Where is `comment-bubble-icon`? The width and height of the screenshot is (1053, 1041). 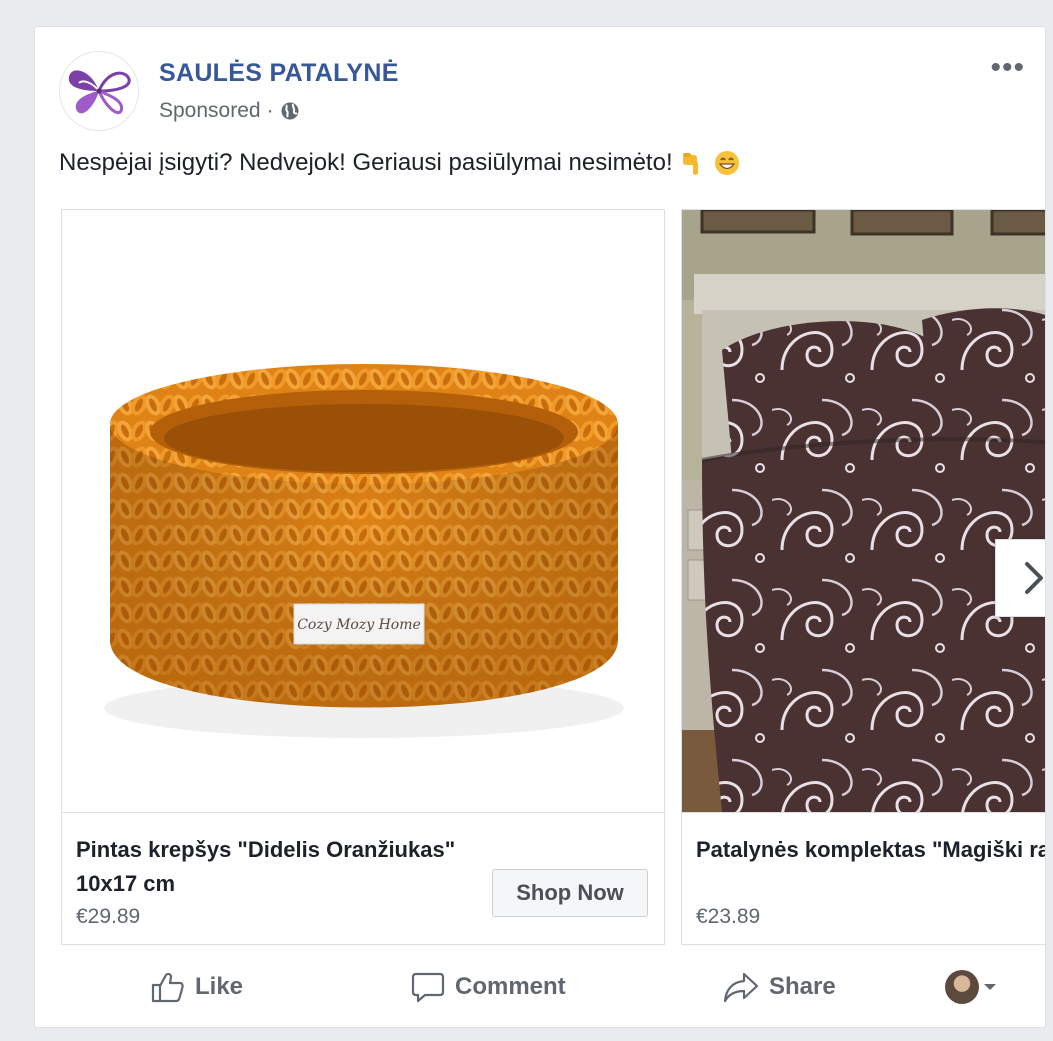
comment-bubble-icon is located at coordinates (428, 987).